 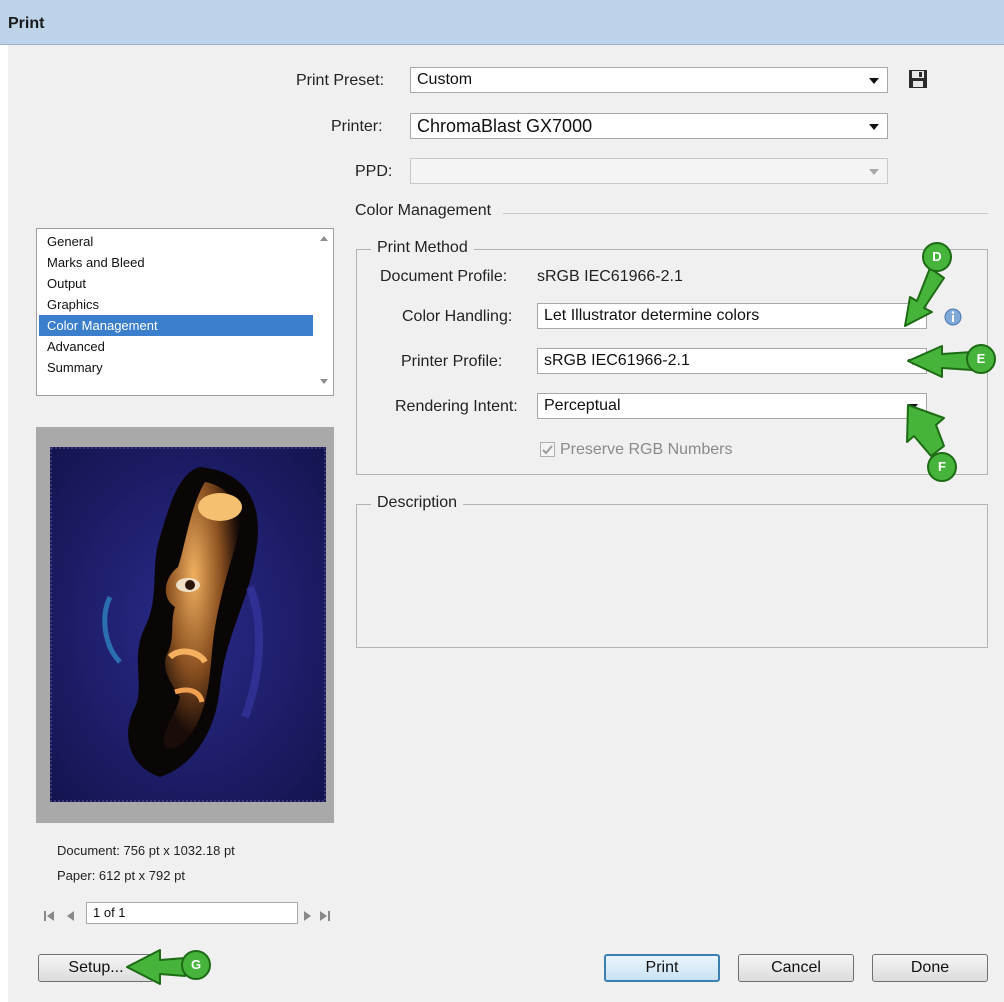 I want to click on done-button: Done, so click(x=930, y=968).